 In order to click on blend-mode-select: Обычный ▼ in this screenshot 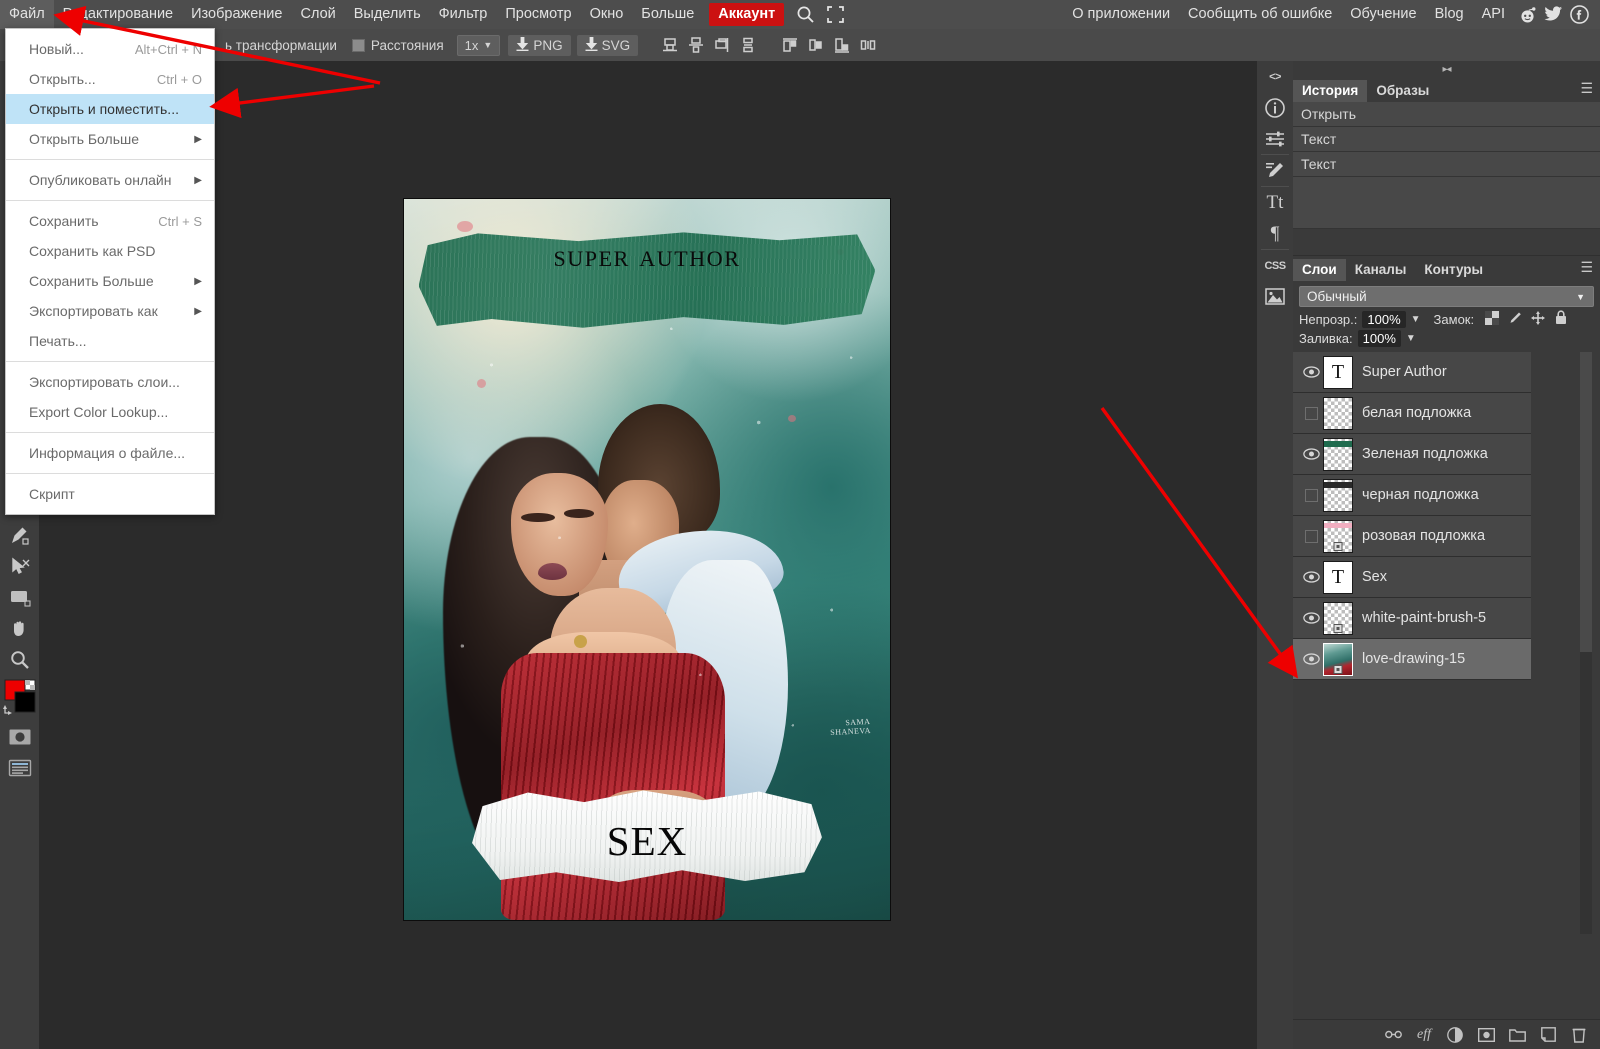, I will do `click(1446, 296)`.